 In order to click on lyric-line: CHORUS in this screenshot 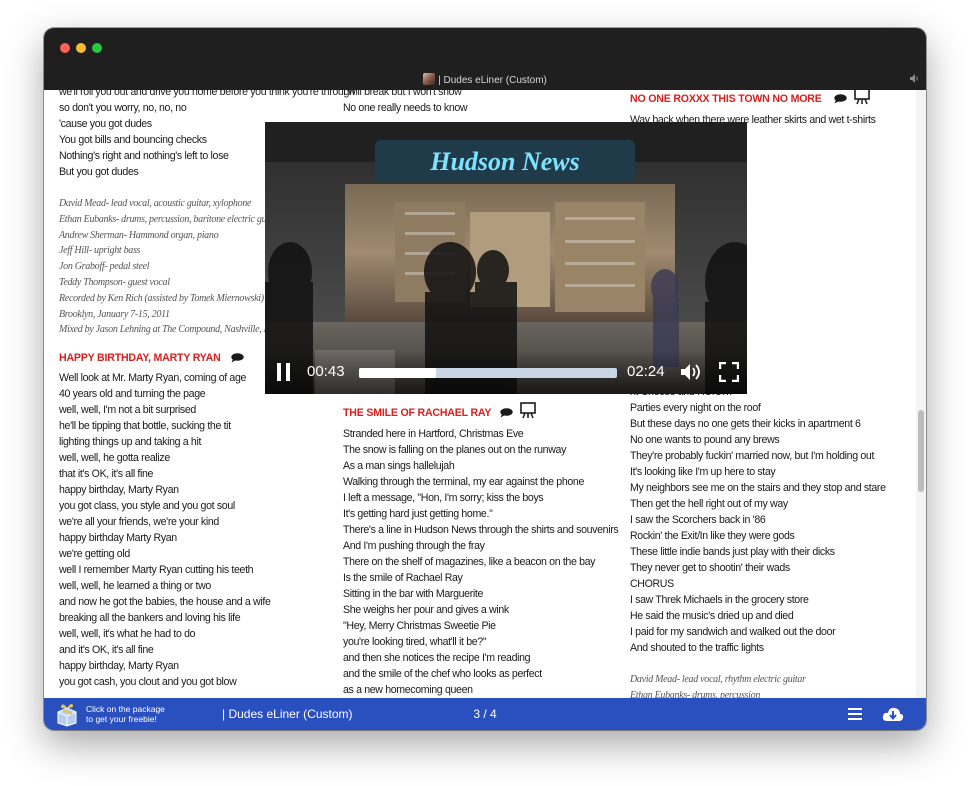, I will do `click(652, 584)`.